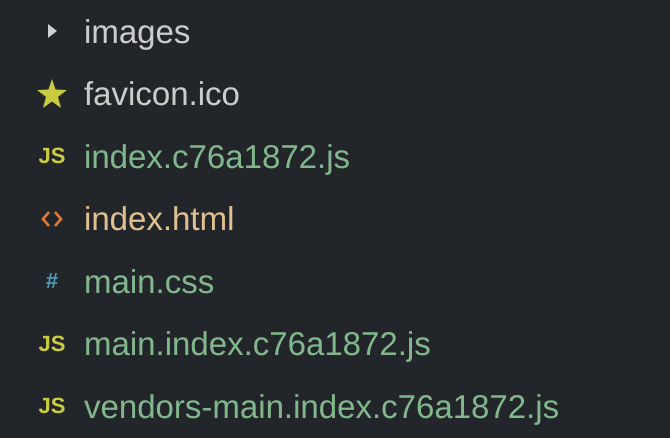  What do you see at coordinates (149, 281) in the screenshot?
I see `file-name: main.css` at bounding box center [149, 281].